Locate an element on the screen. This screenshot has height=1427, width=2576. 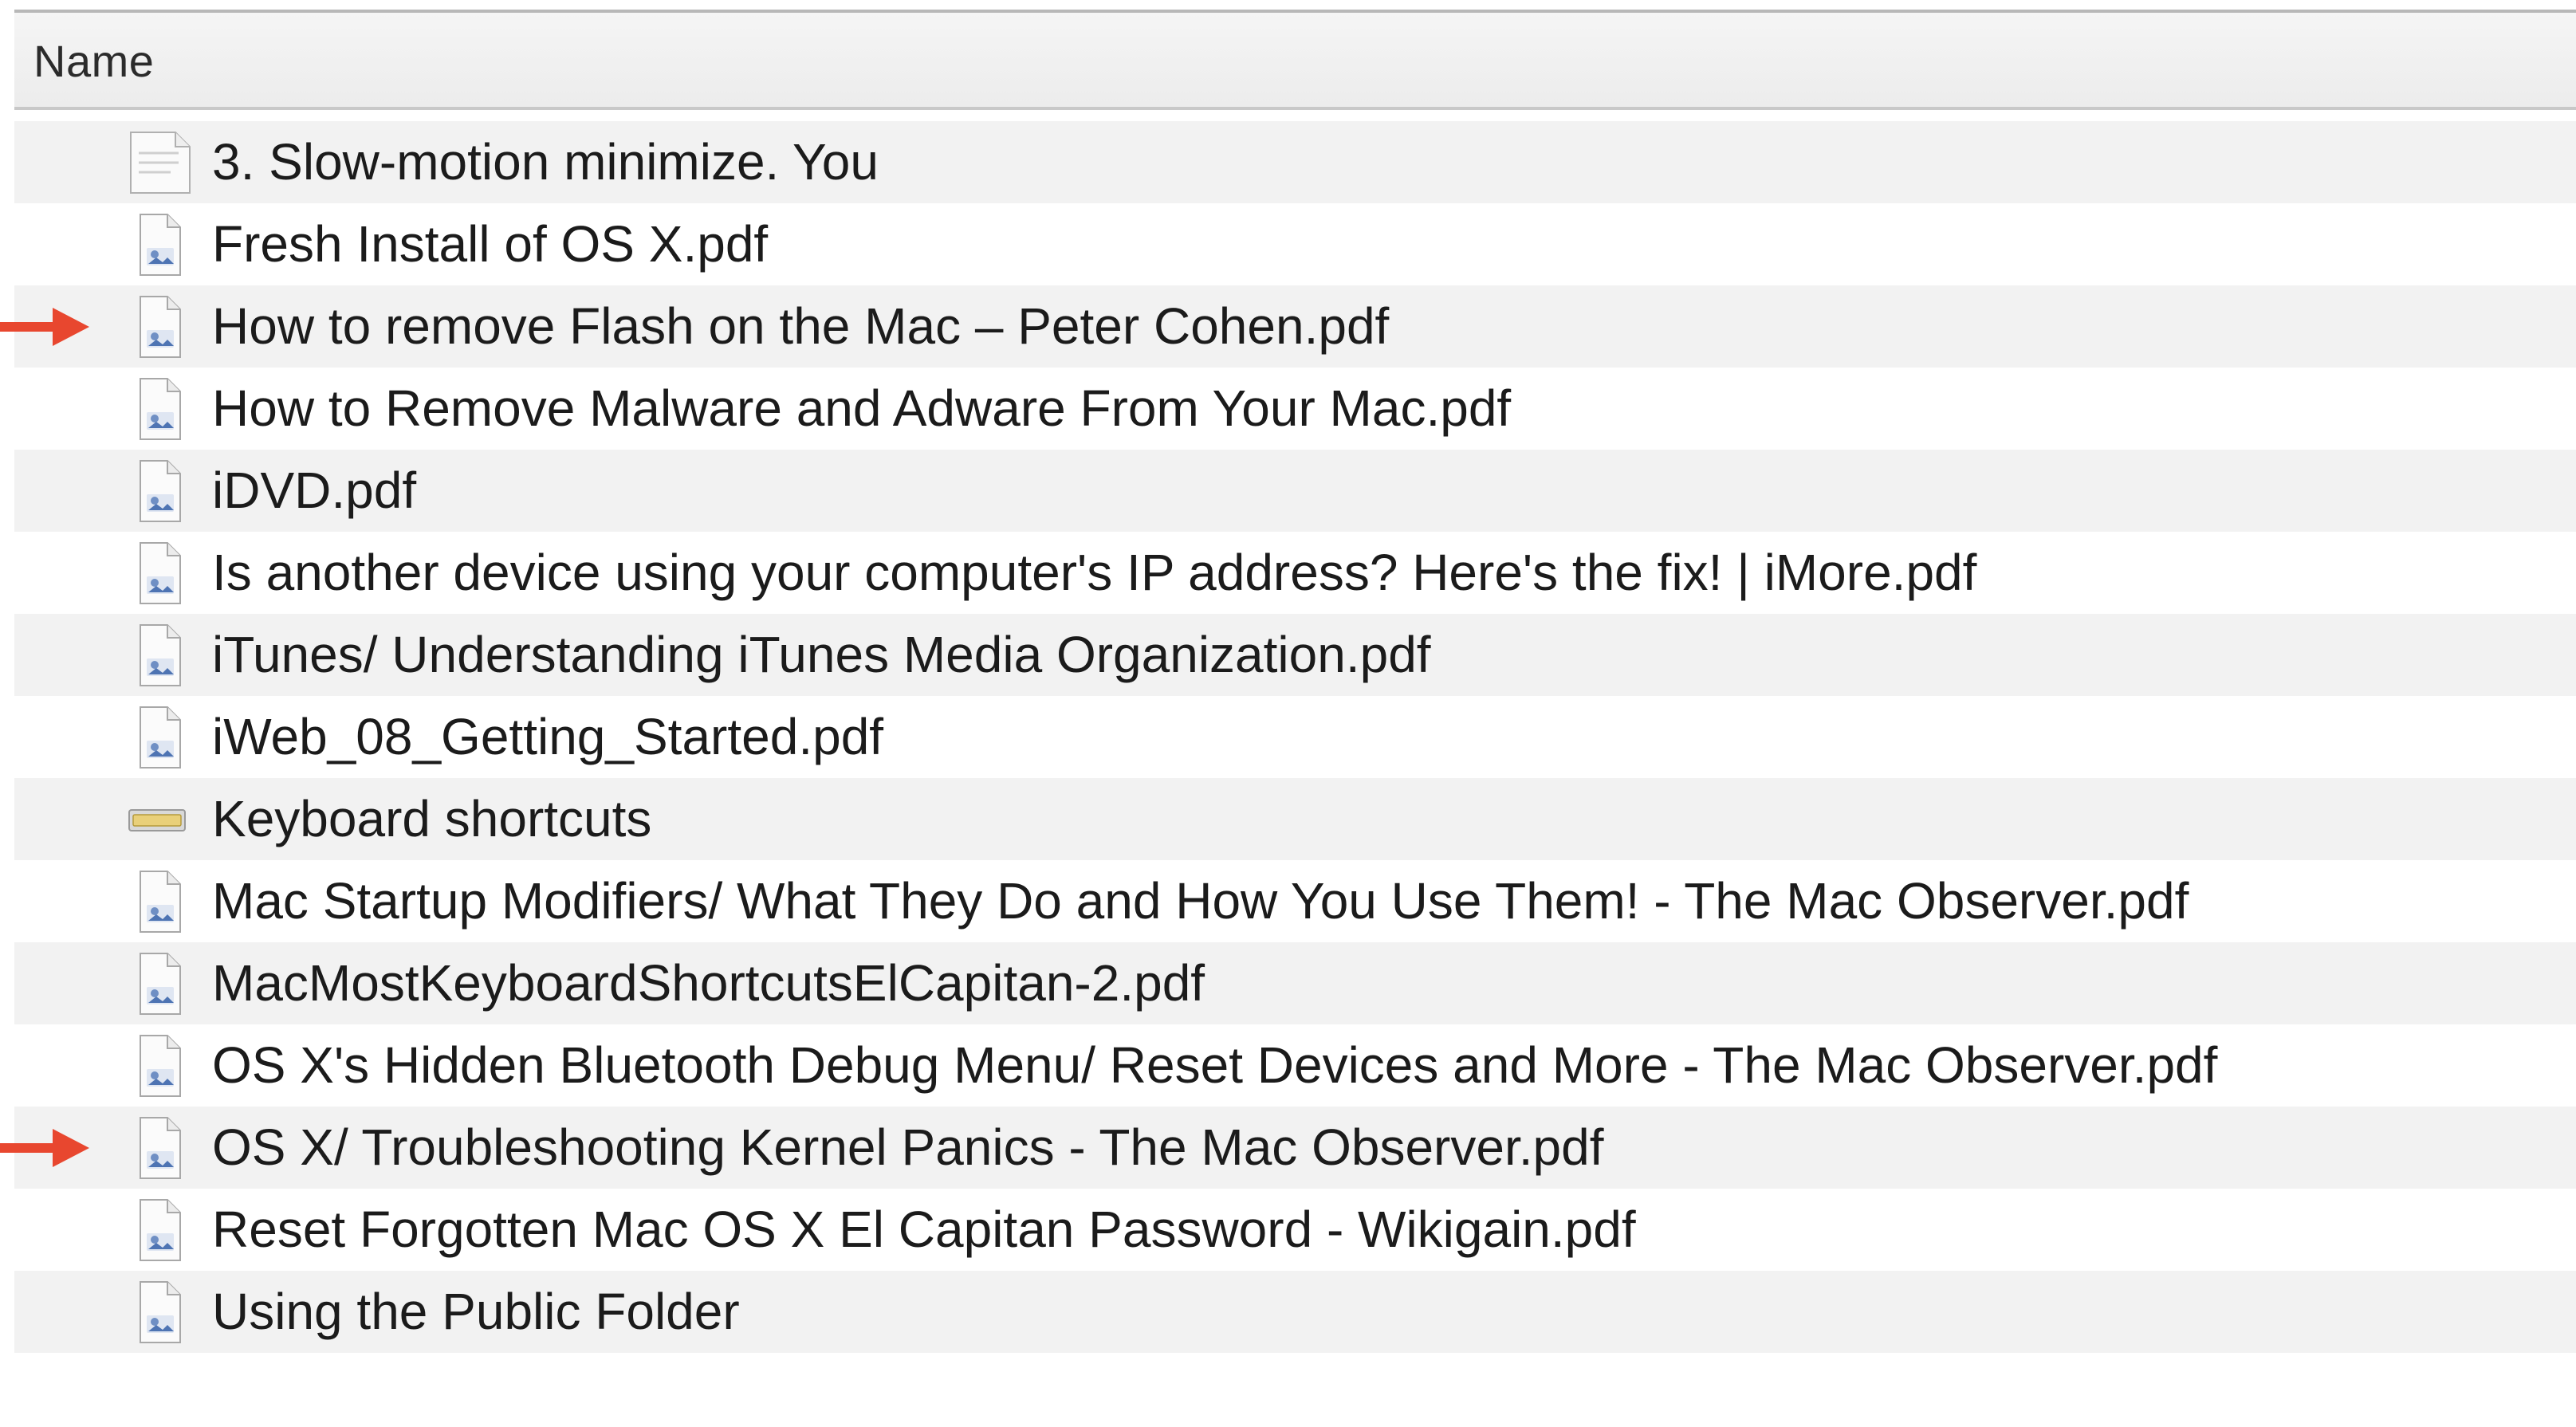
file-name-label: Fresh Install of OS X.pdf is located at coordinates (491, 244).